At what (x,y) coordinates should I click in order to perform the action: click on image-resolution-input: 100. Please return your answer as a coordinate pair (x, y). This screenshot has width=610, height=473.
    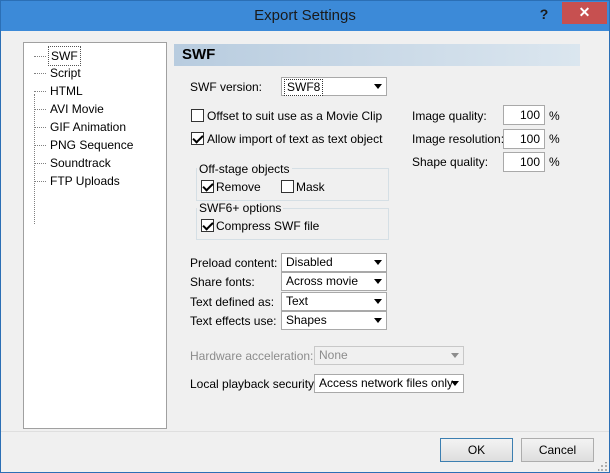
    Looking at the image, I should click on (524, 139).